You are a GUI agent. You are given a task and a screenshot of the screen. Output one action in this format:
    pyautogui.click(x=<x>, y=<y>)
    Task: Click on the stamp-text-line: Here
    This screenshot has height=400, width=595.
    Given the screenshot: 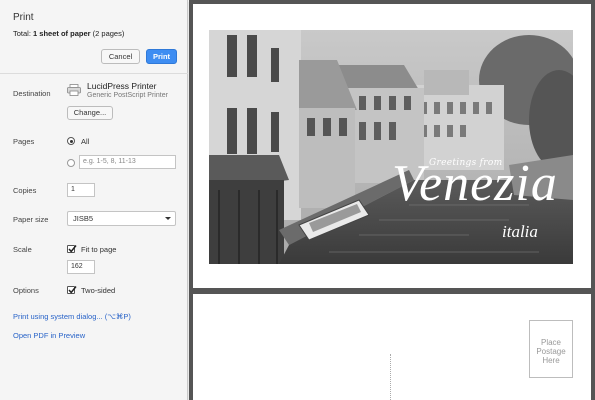 What is the action you would take?
    pyautogui.click(x=551, y=360)
    